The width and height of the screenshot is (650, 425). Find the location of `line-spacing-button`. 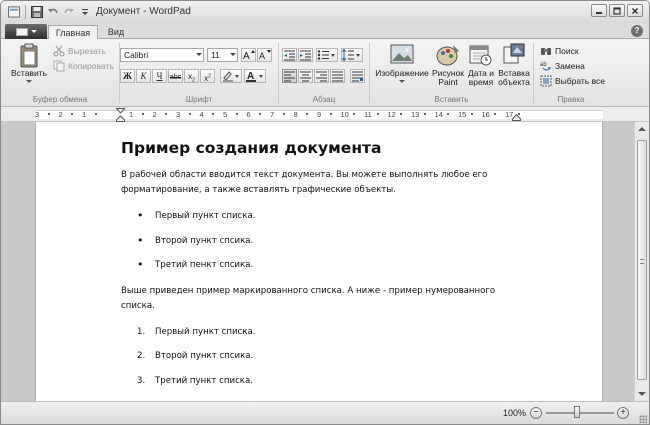

line-spacing-button is located at coordinates (352, 55).